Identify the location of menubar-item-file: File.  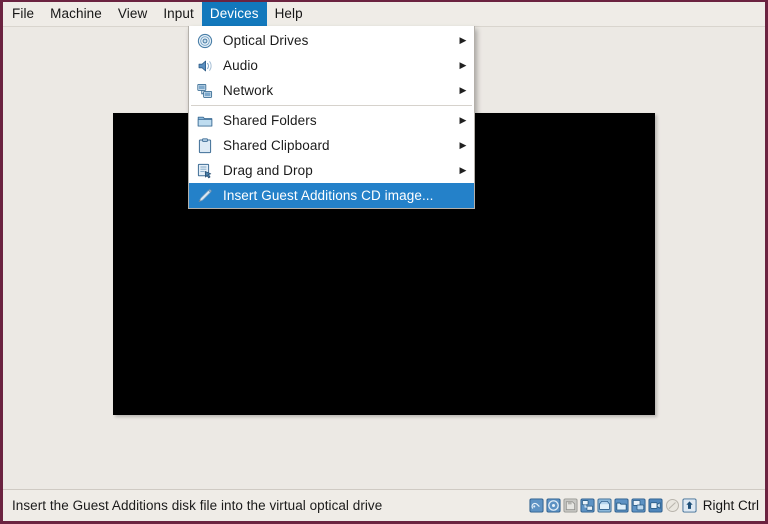
(22, 14).